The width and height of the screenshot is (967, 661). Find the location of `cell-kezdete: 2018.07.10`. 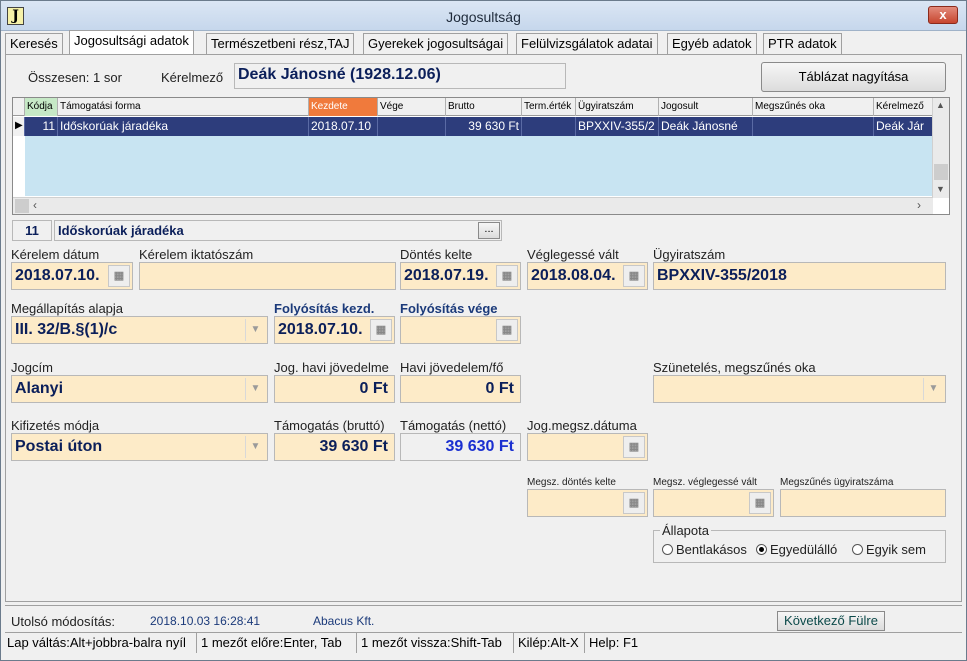

cell-kezdete: 2018.07.10 is located at coordinates (343, 126).